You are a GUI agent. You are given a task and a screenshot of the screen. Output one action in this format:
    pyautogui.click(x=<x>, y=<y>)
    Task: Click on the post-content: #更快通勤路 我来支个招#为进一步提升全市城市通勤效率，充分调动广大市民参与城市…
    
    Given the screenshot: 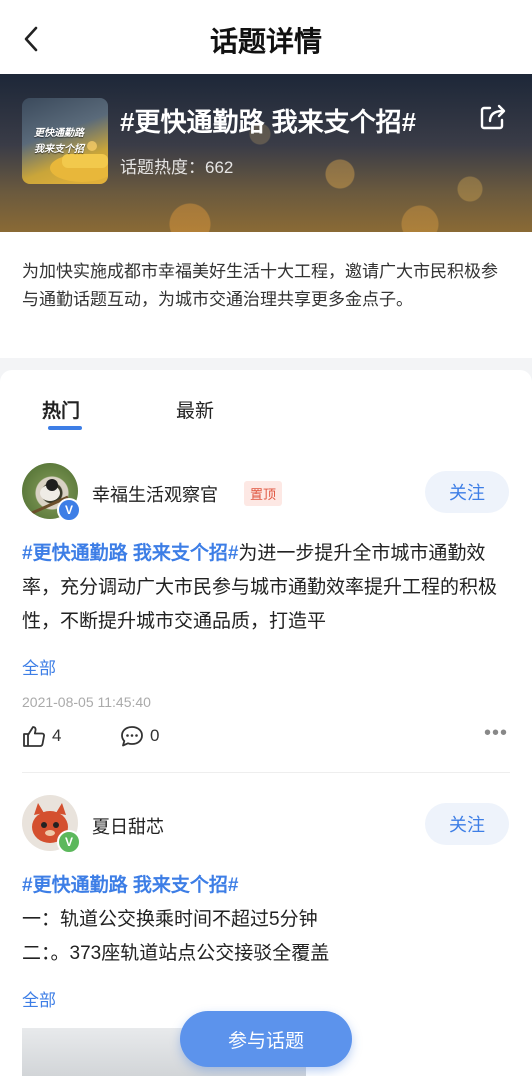 What is the action you would take?
    pyautogui.click(x=267, y=588)
    